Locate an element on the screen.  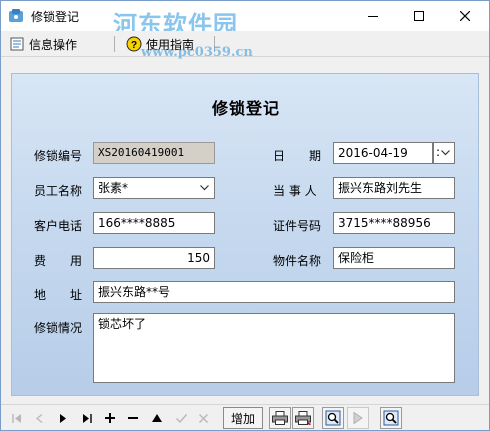
last-record-button is located at coordinates (87, 418).